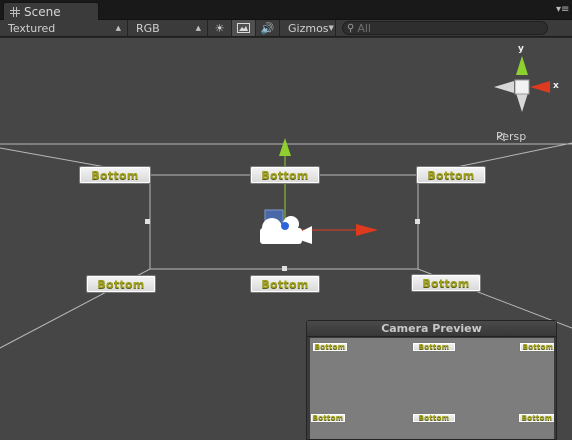 This screenshot has height=440, width=572. I want to click on search-input: ⚲ All, so click(445, 28).